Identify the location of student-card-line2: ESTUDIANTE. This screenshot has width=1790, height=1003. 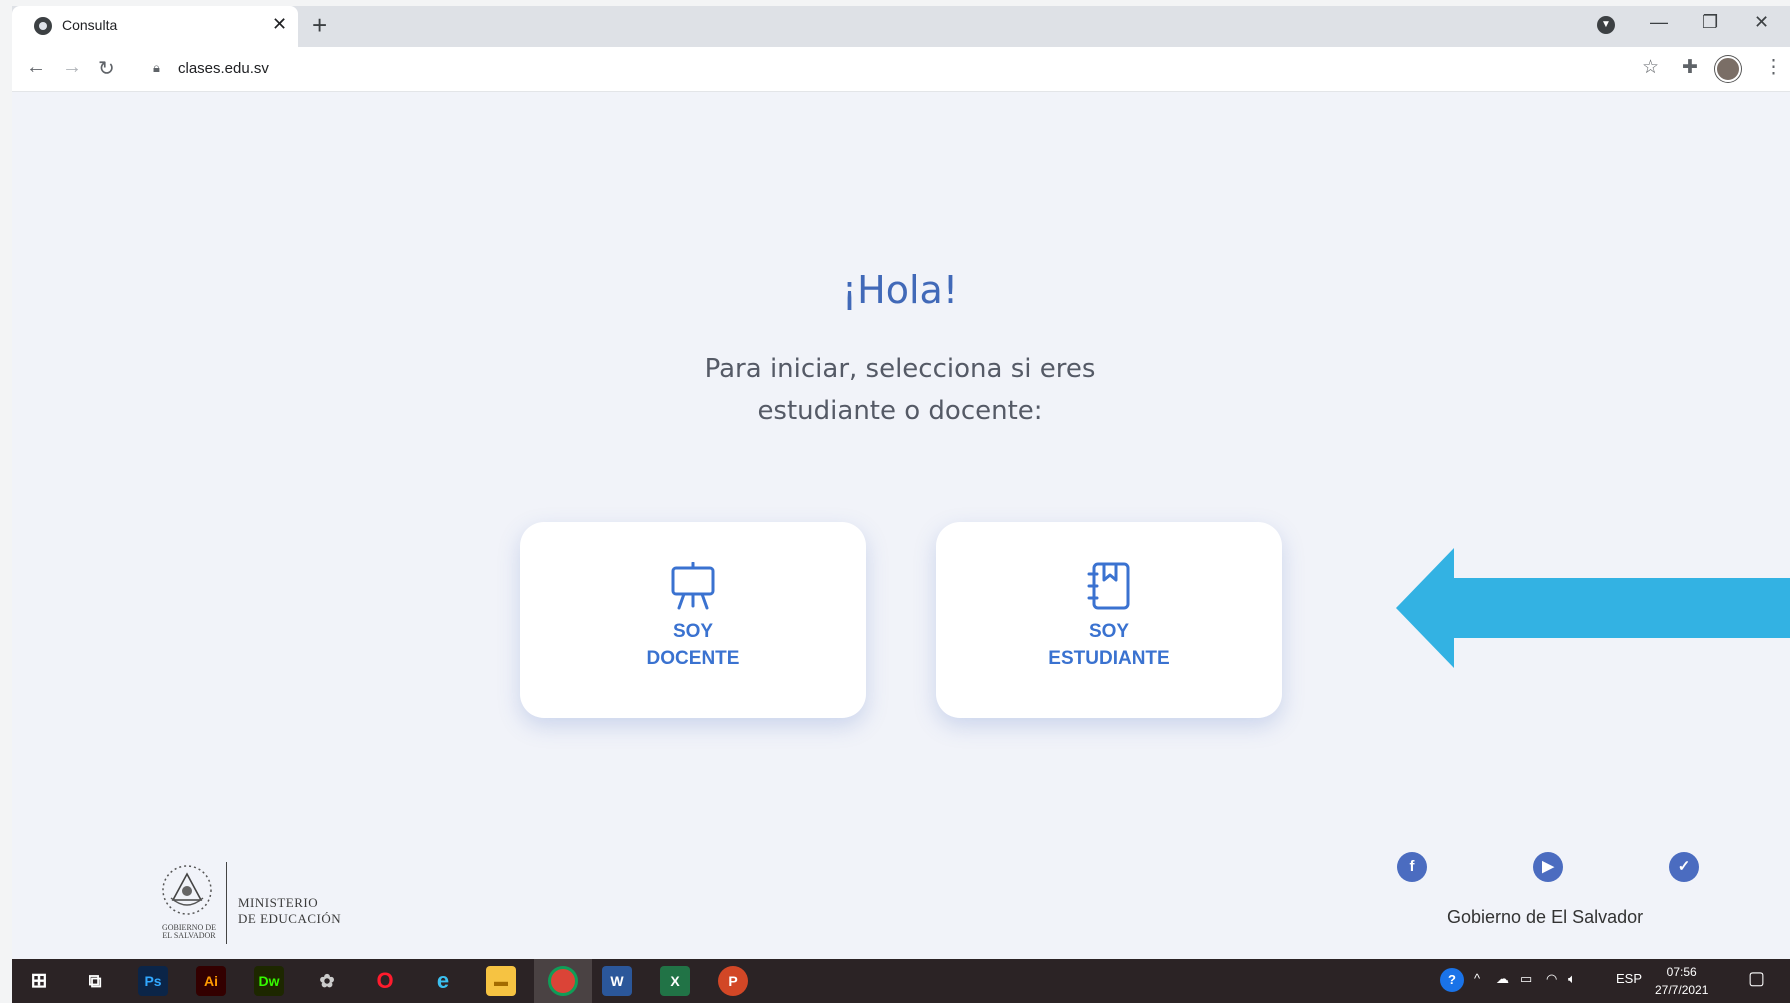
(1109, 658).